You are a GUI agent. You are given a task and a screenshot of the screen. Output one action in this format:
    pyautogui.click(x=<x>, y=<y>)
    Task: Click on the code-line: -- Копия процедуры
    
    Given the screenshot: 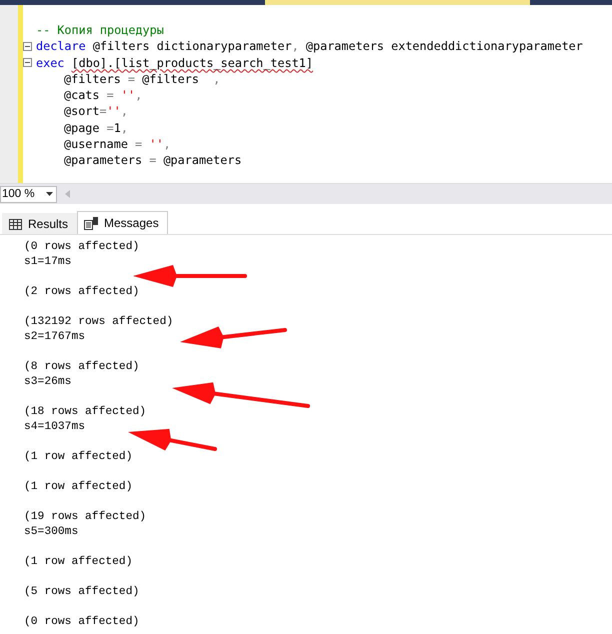 What is the action you would take?
    pyautogui.click(x=100, y=30)
    